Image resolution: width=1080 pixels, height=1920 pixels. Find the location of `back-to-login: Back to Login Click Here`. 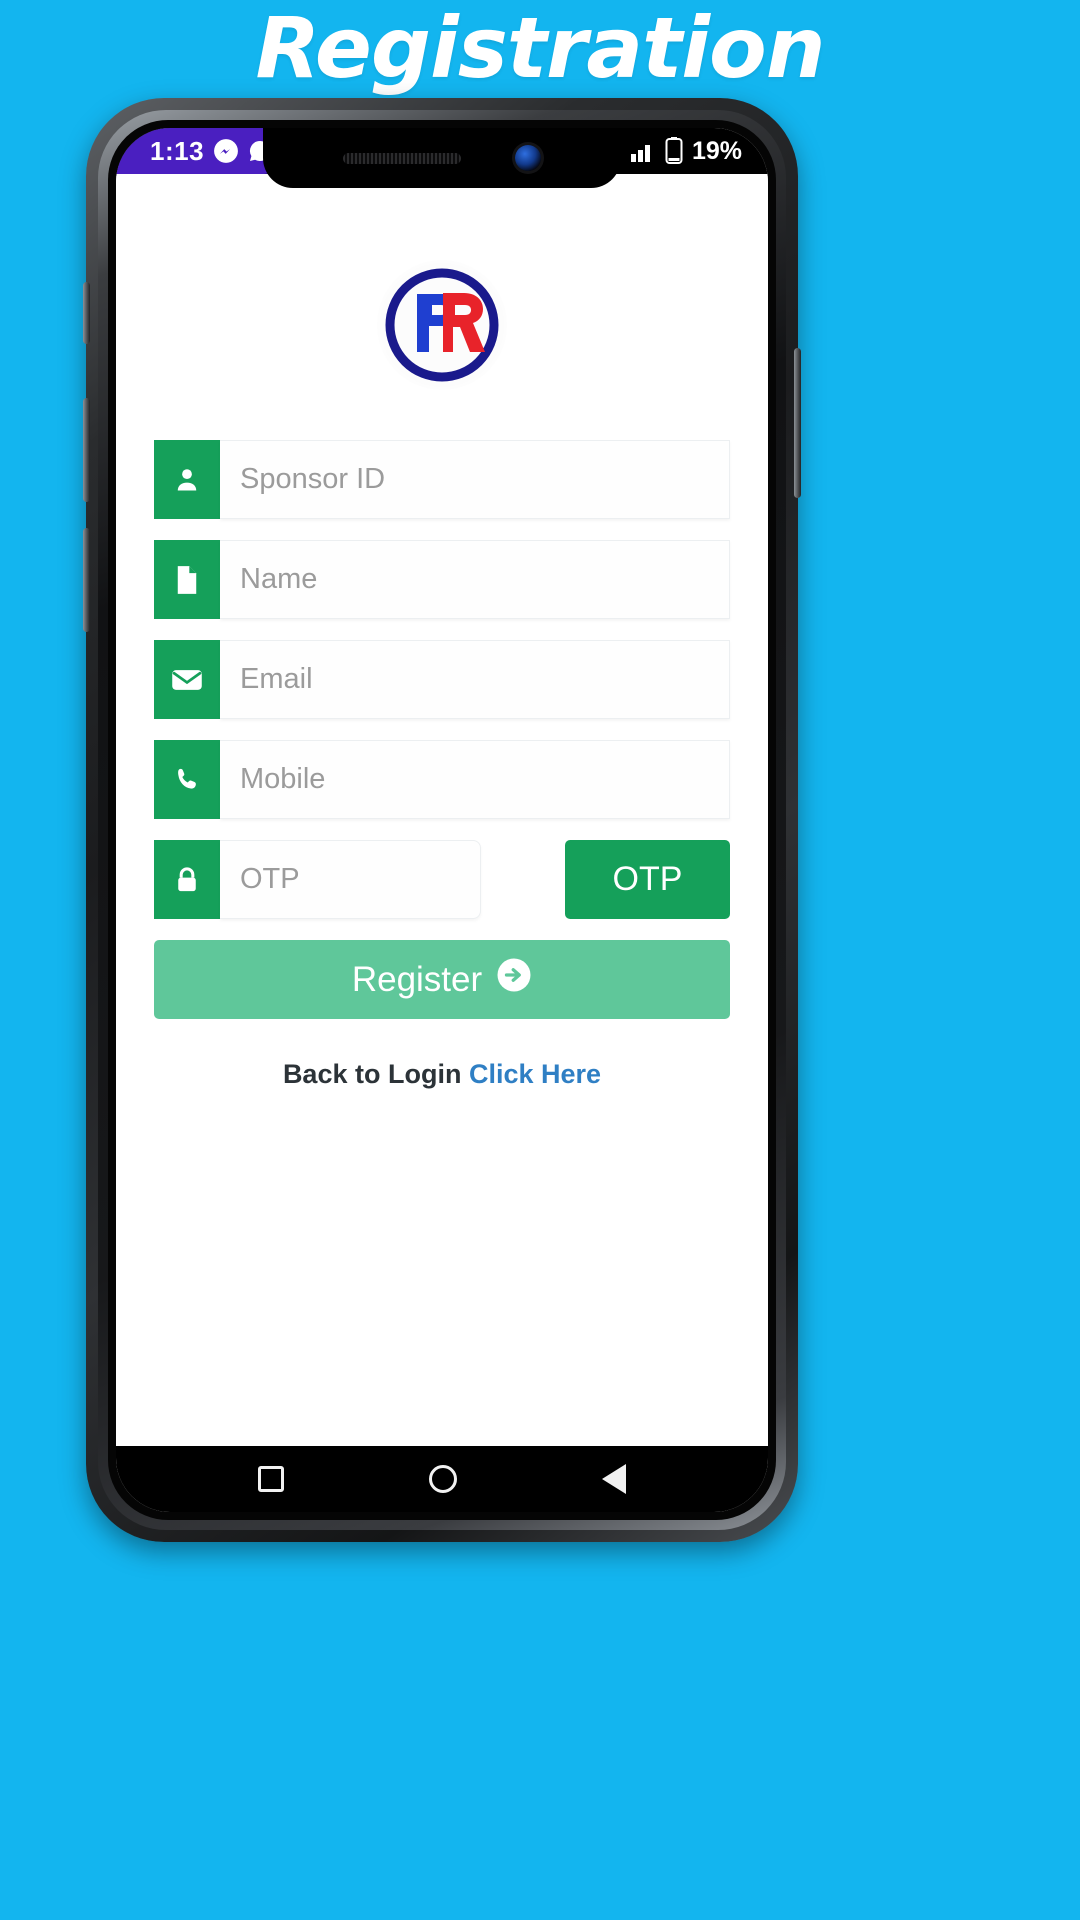

back-to-login: Back to Login Click Here is located at coordinates (442, 1074).